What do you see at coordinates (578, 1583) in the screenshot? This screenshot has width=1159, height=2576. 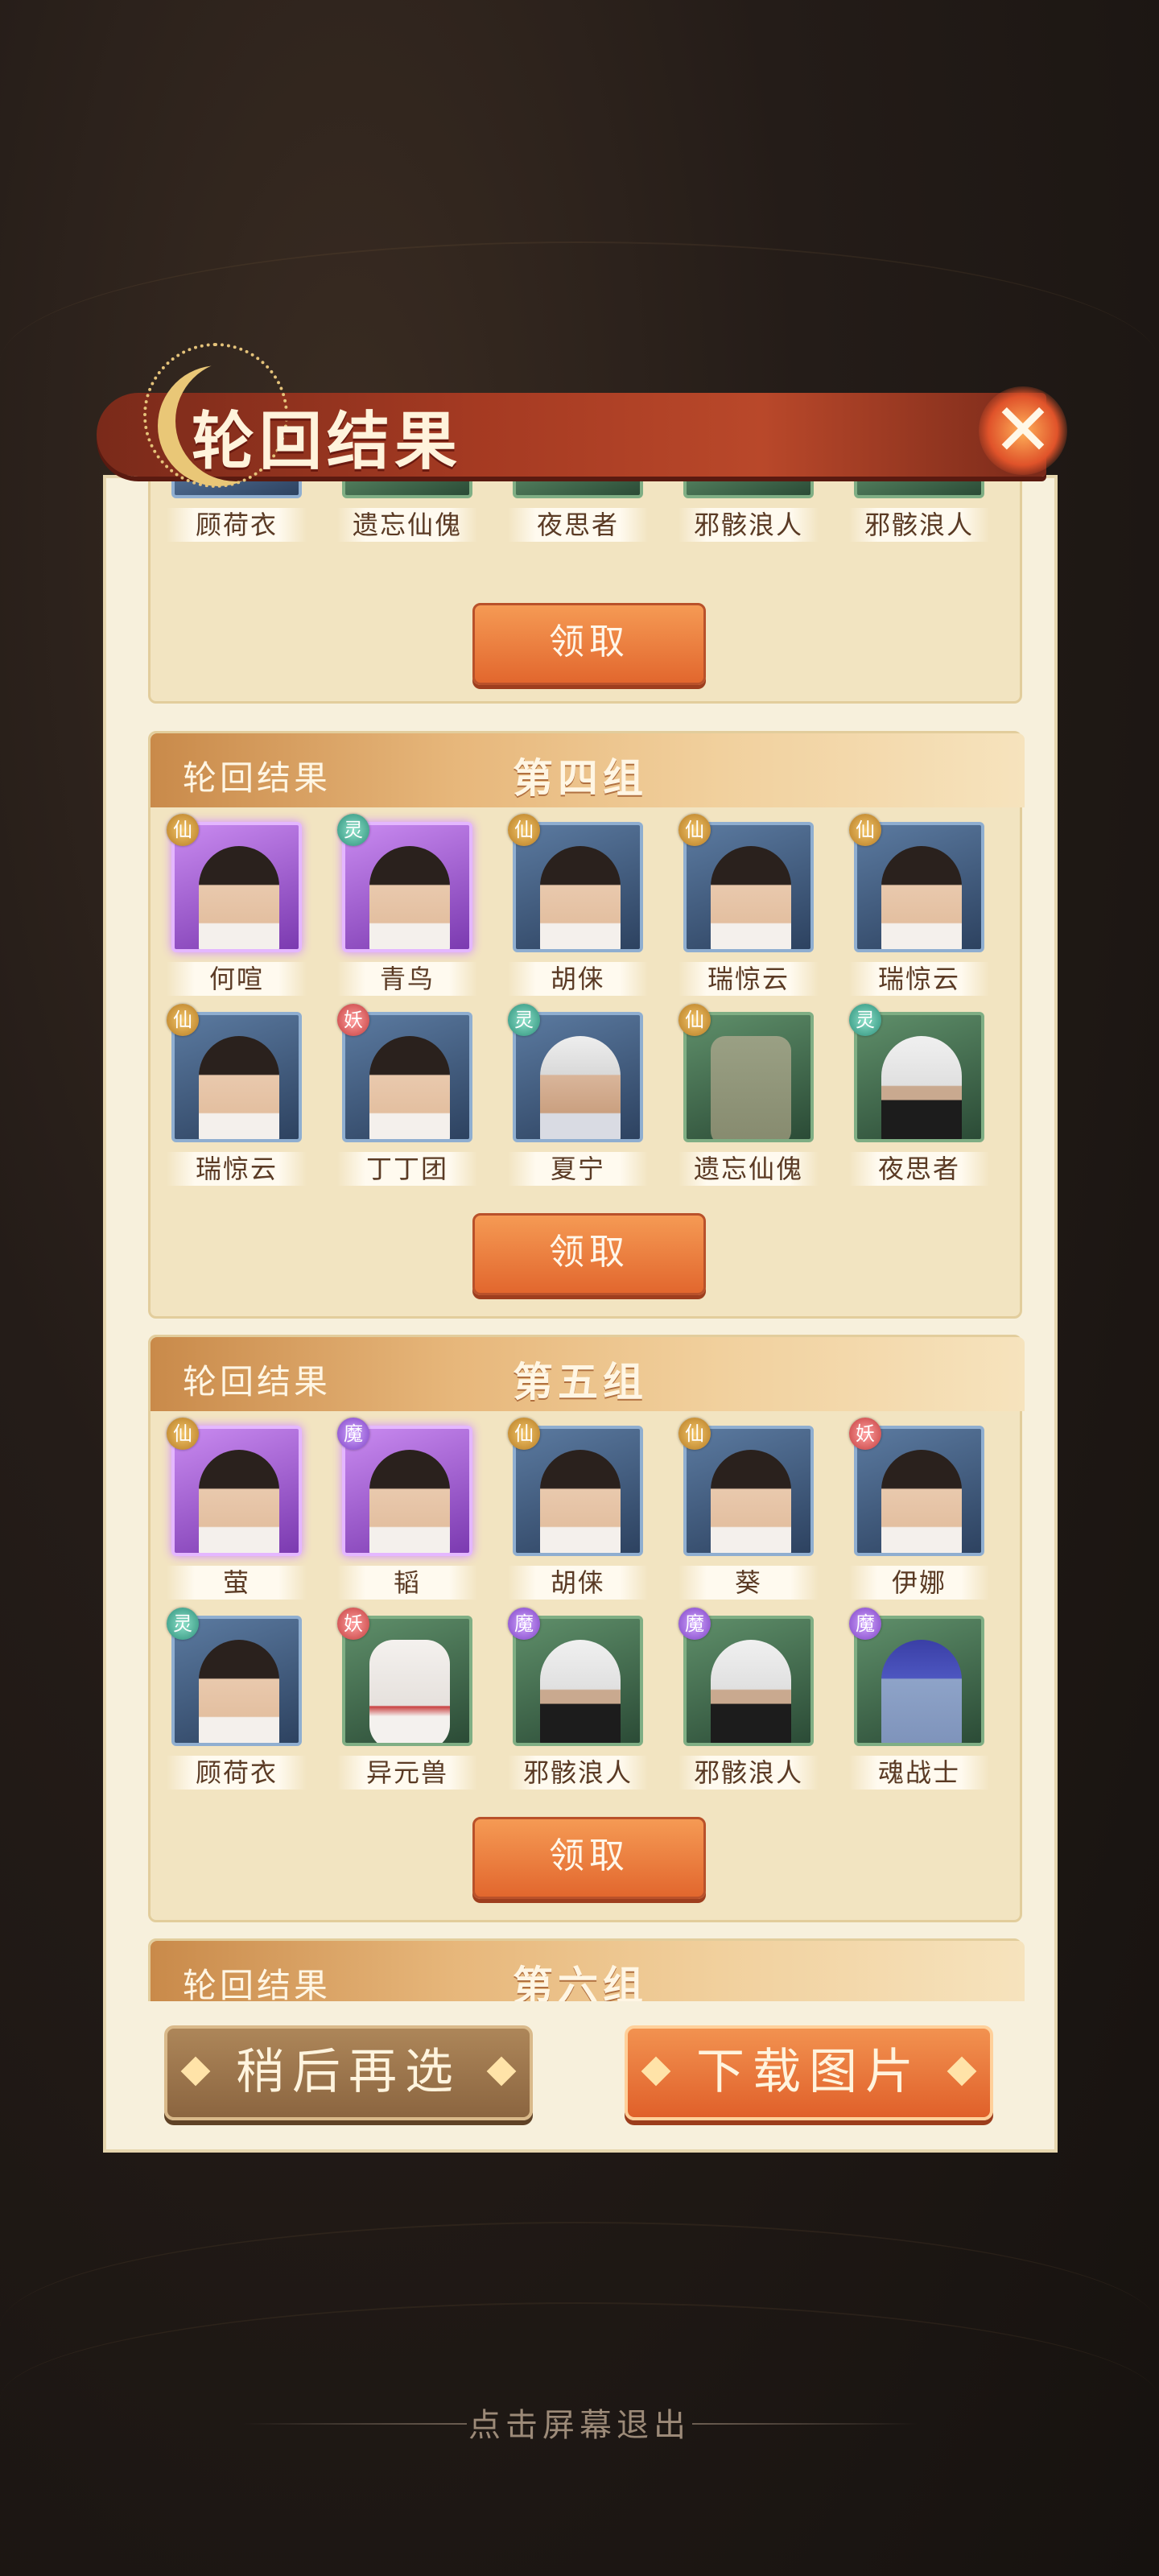 I see `hero-name: 胡俫` at bounding box center [578, 1583].